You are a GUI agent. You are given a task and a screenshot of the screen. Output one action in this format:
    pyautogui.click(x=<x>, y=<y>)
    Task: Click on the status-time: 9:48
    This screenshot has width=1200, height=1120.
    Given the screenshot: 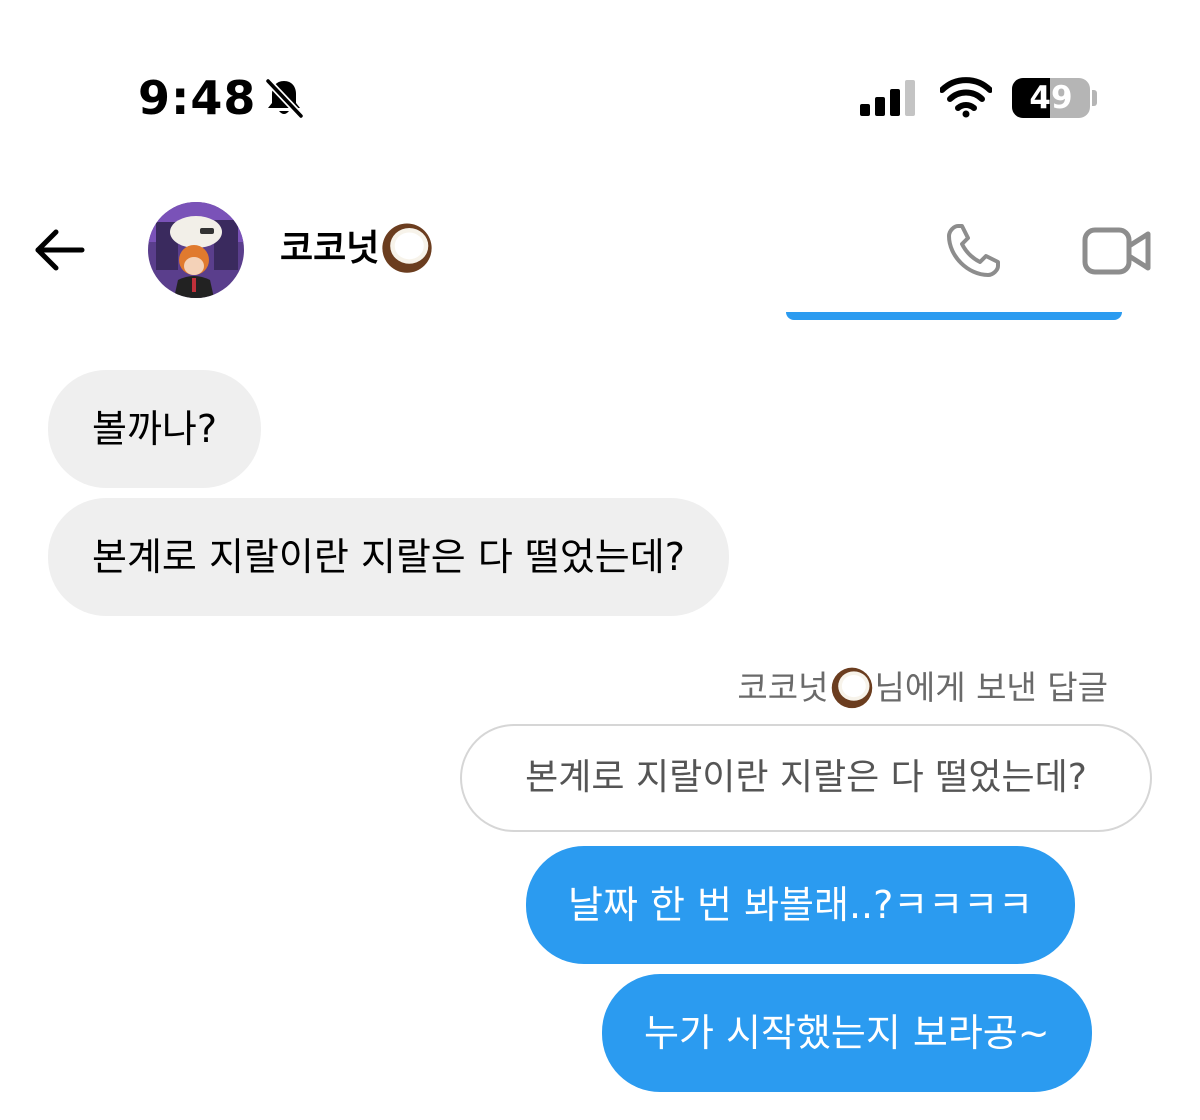 What is the action you would take?
    pyautogui.click(x=197, y=98)
    